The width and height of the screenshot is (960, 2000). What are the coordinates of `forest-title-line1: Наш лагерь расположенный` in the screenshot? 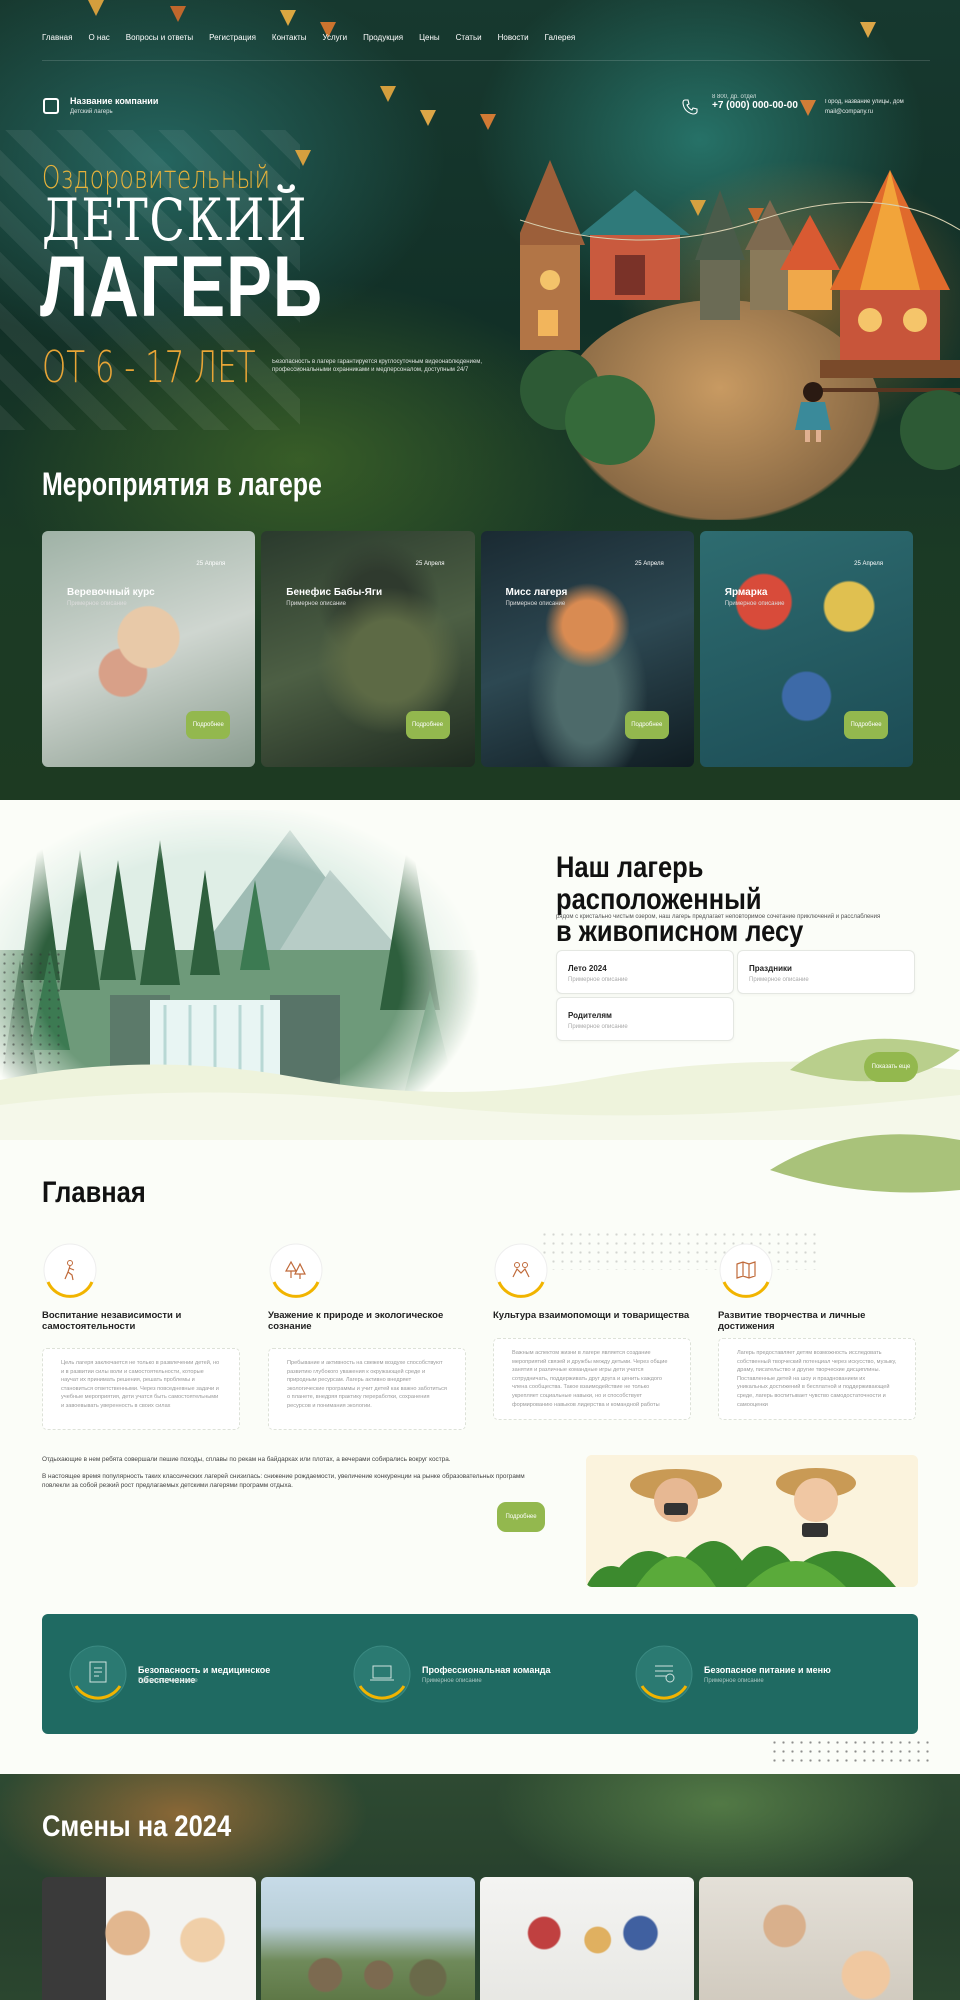 It's located at (659, 883).